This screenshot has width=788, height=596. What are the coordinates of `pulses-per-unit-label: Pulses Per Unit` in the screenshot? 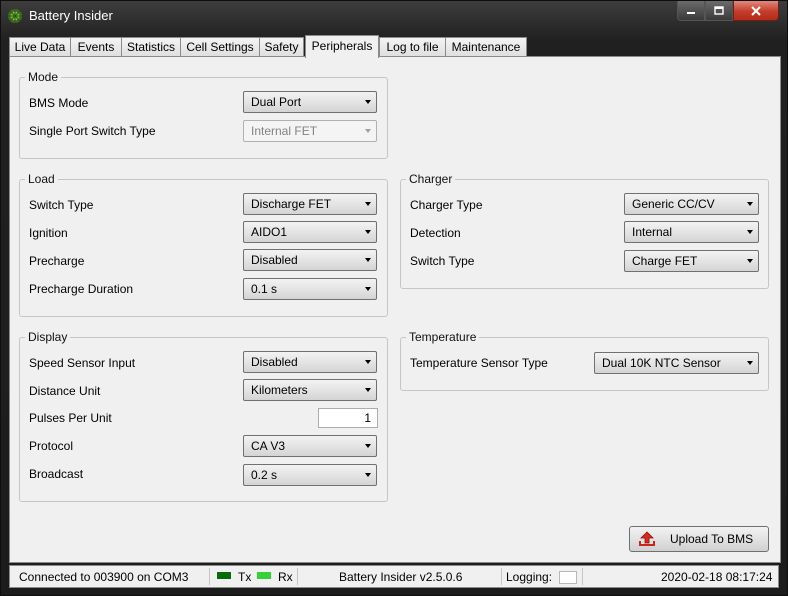 It's located at (70, 418).